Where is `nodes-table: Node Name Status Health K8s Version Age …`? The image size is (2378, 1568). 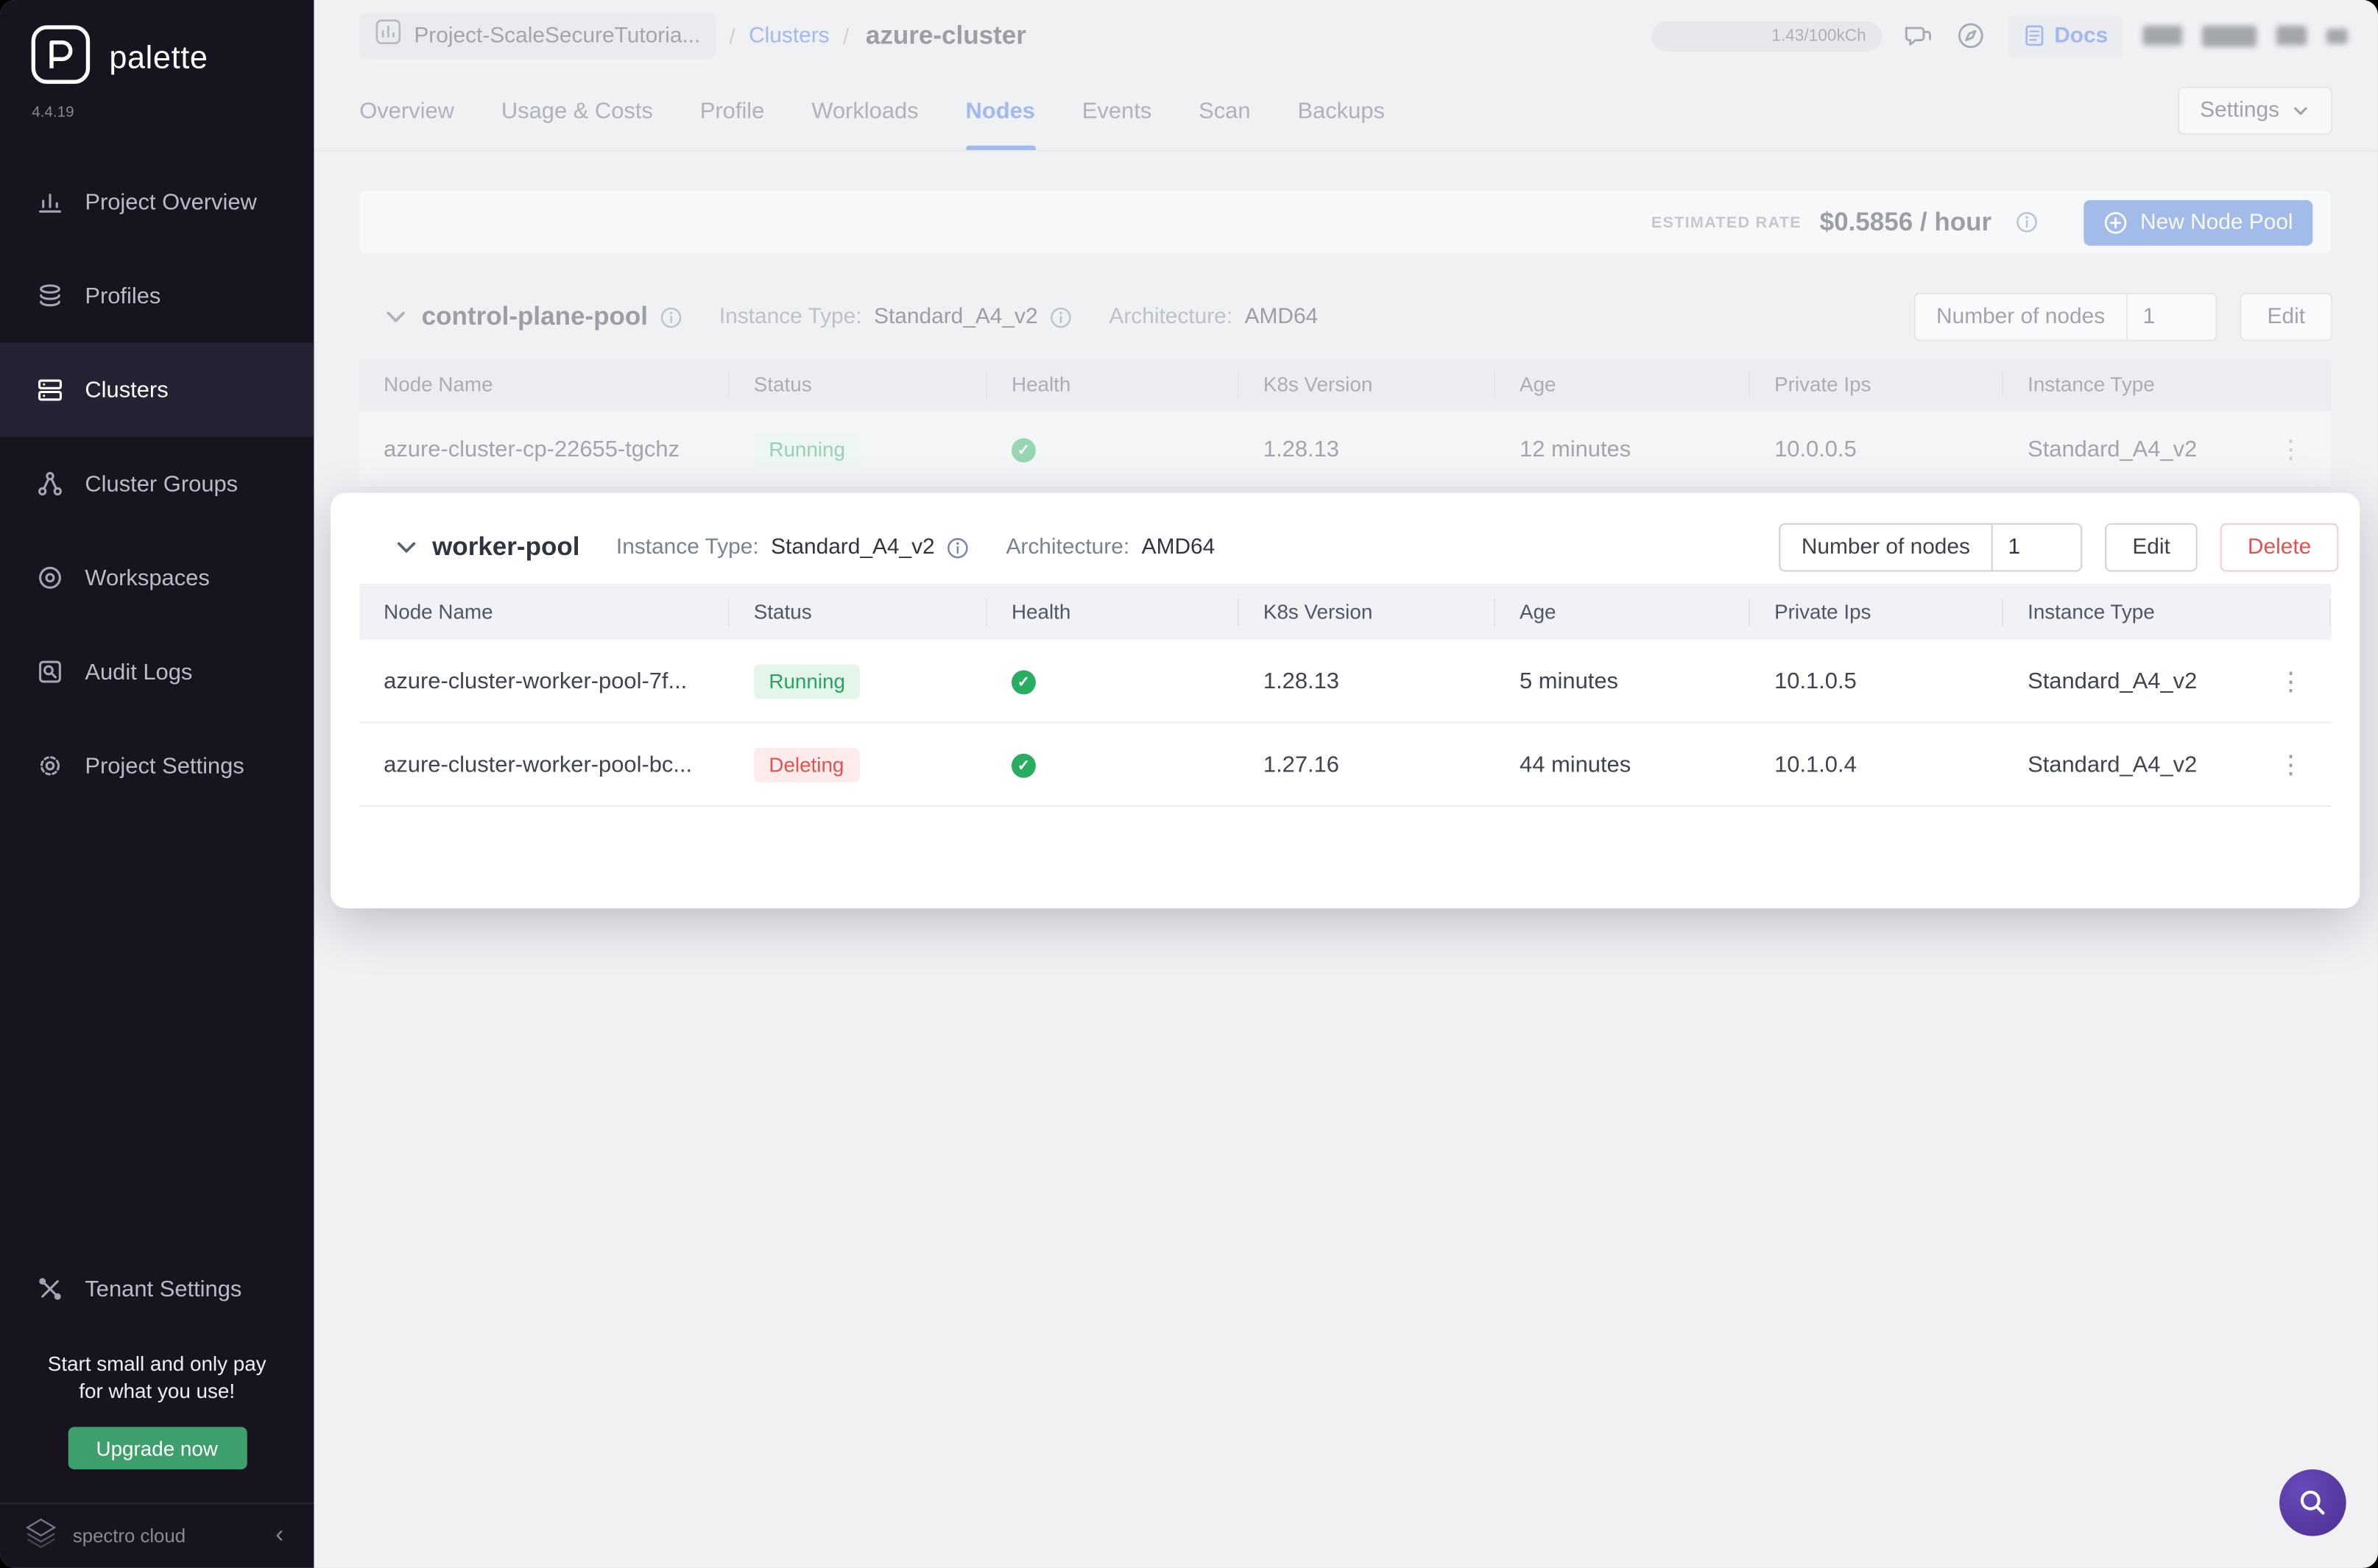
nodes-table: Node Name Status Health K8s Version Age … is located at coordinates (1345, 695).